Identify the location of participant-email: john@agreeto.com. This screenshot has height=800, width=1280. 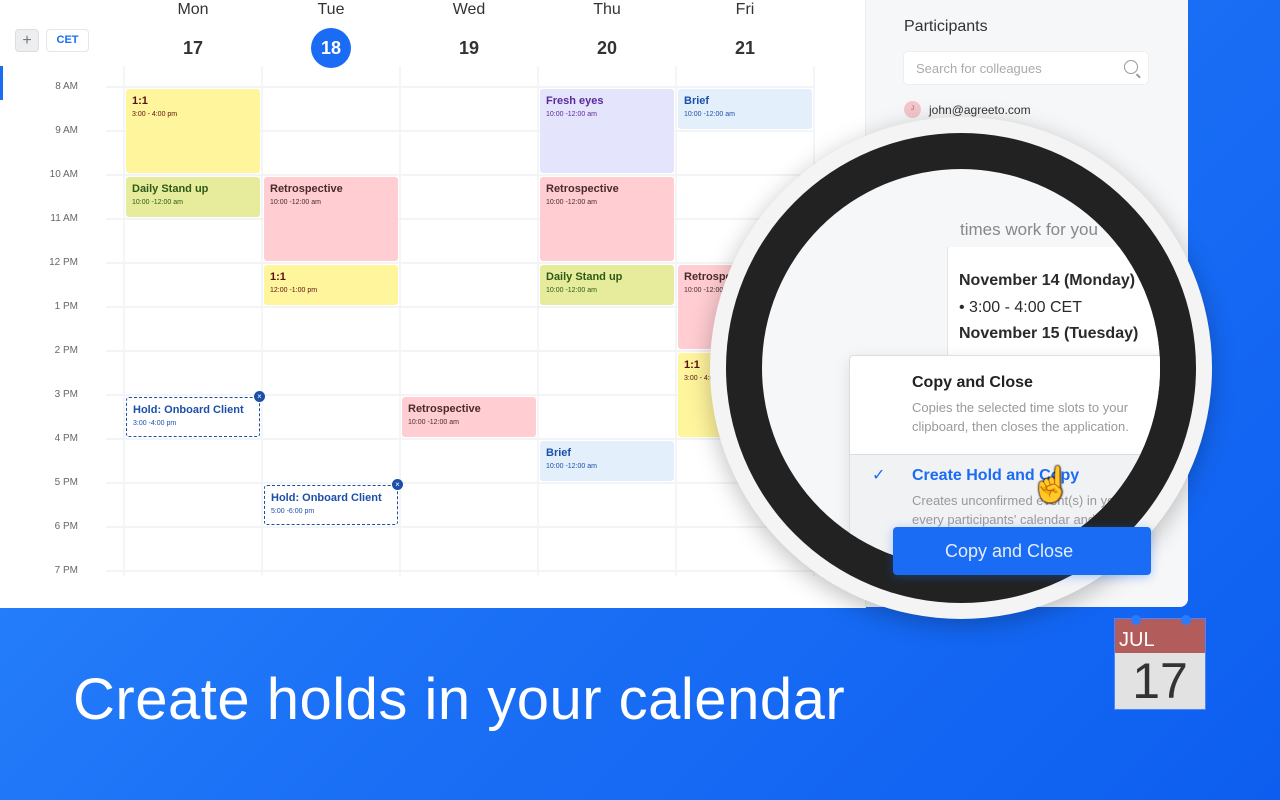
(980, 109).